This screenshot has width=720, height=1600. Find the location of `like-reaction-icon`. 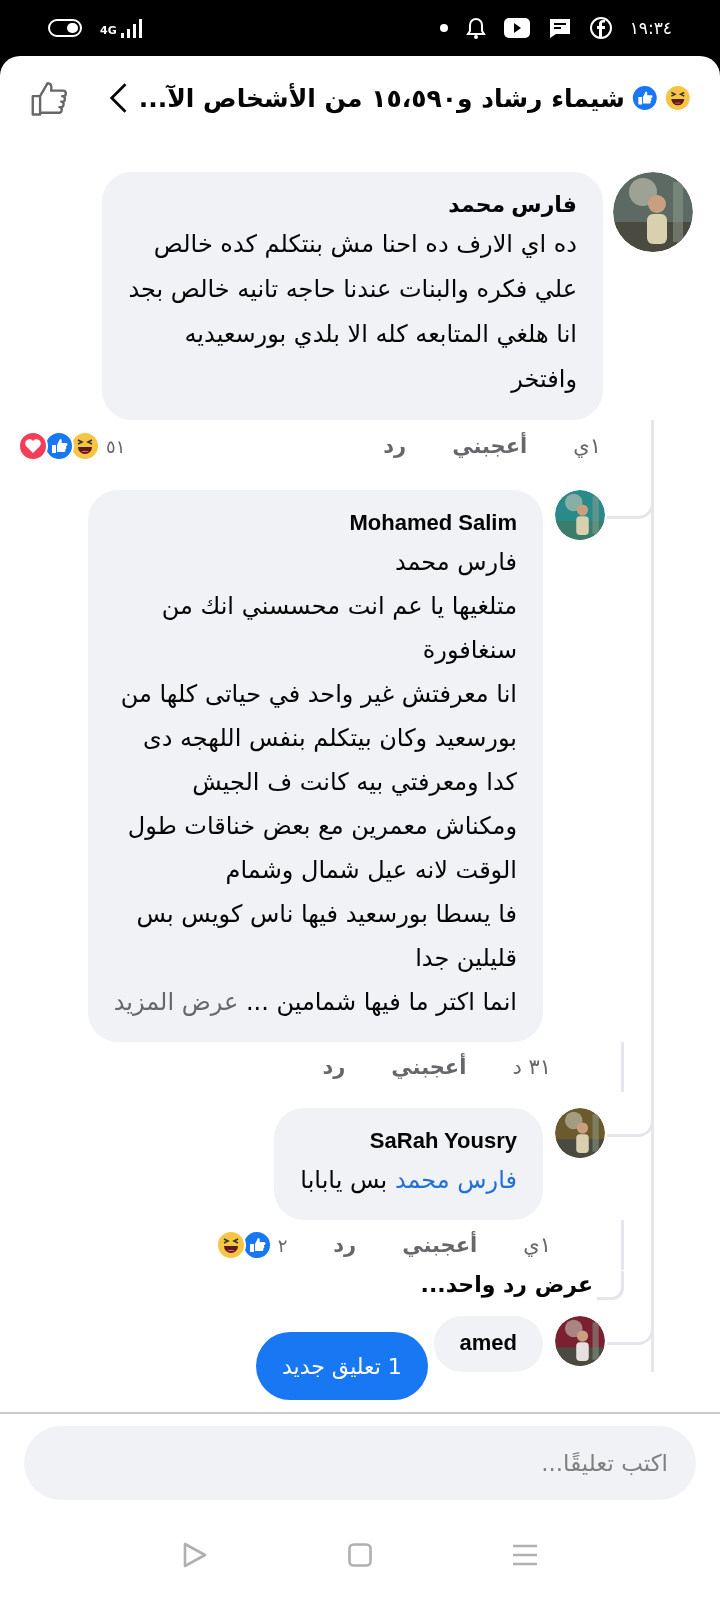

like-reaction-icon is located at coordinates (644, 98).